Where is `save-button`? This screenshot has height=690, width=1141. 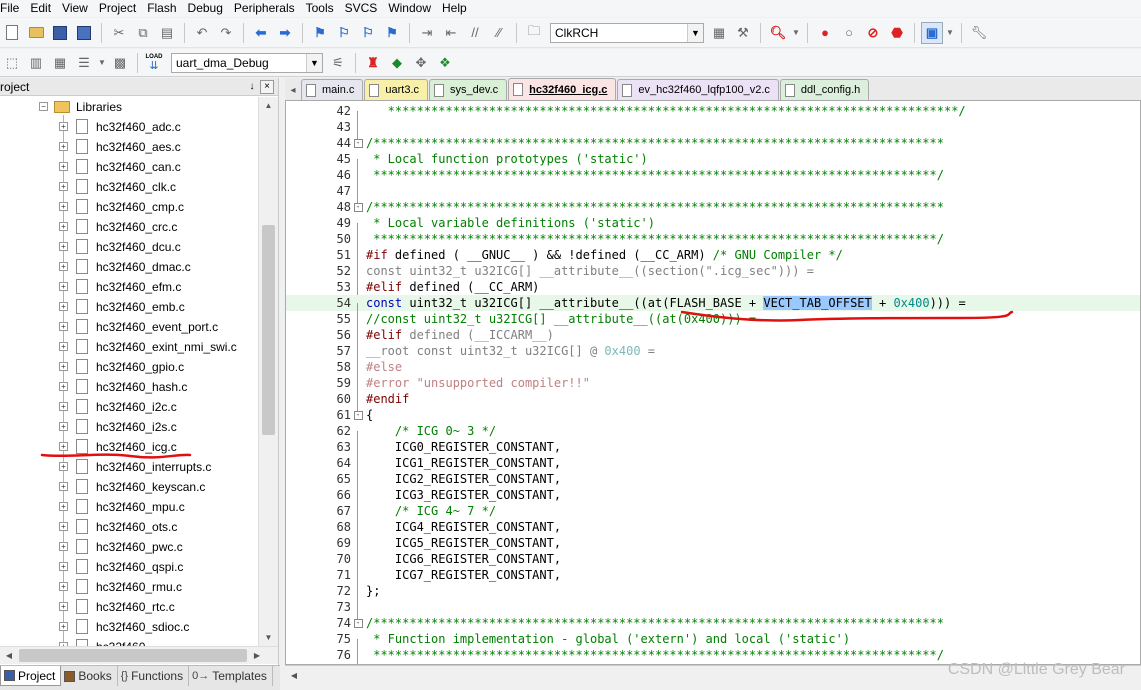 save-button is located at coordinates (60, 33).